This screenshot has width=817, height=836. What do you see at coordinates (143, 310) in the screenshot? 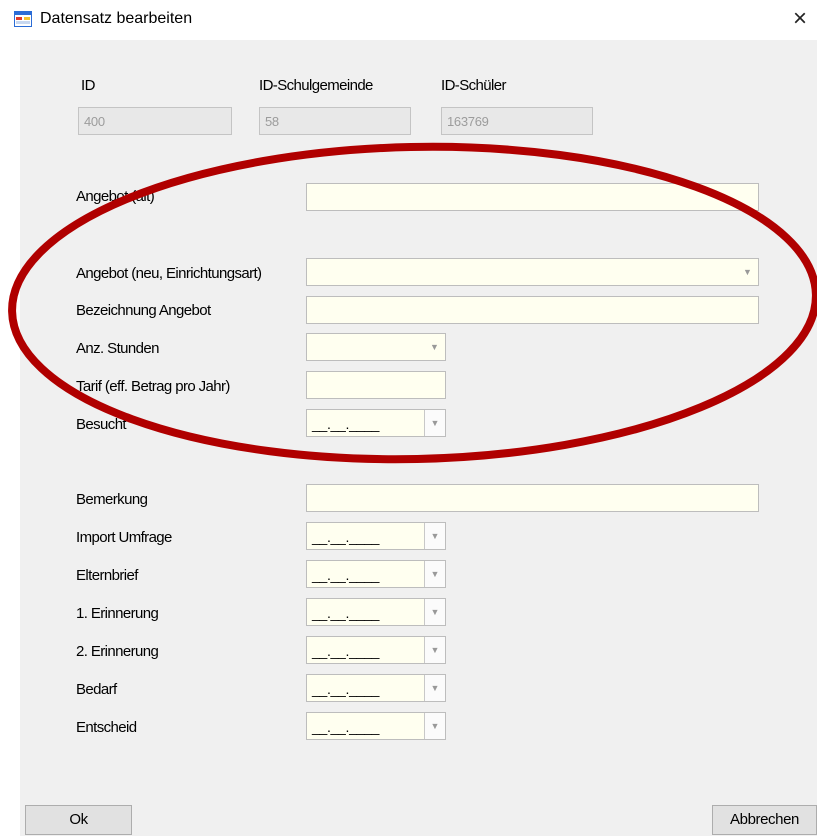
I see `bezeichnung-label: Bezeichnung Angebot` at bounding box center [143, 310].